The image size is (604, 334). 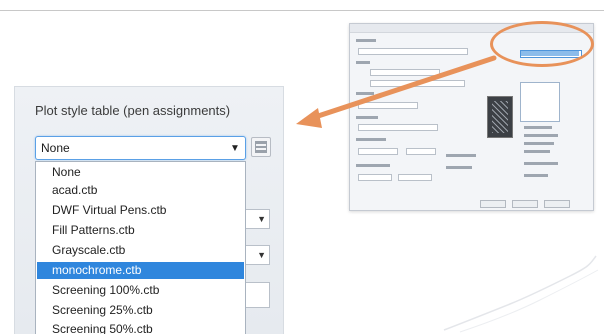 What do you see at coordinates (493, 204) in the screenshot?
I see `thumb-ok-button` at bounding box center [493, 204].